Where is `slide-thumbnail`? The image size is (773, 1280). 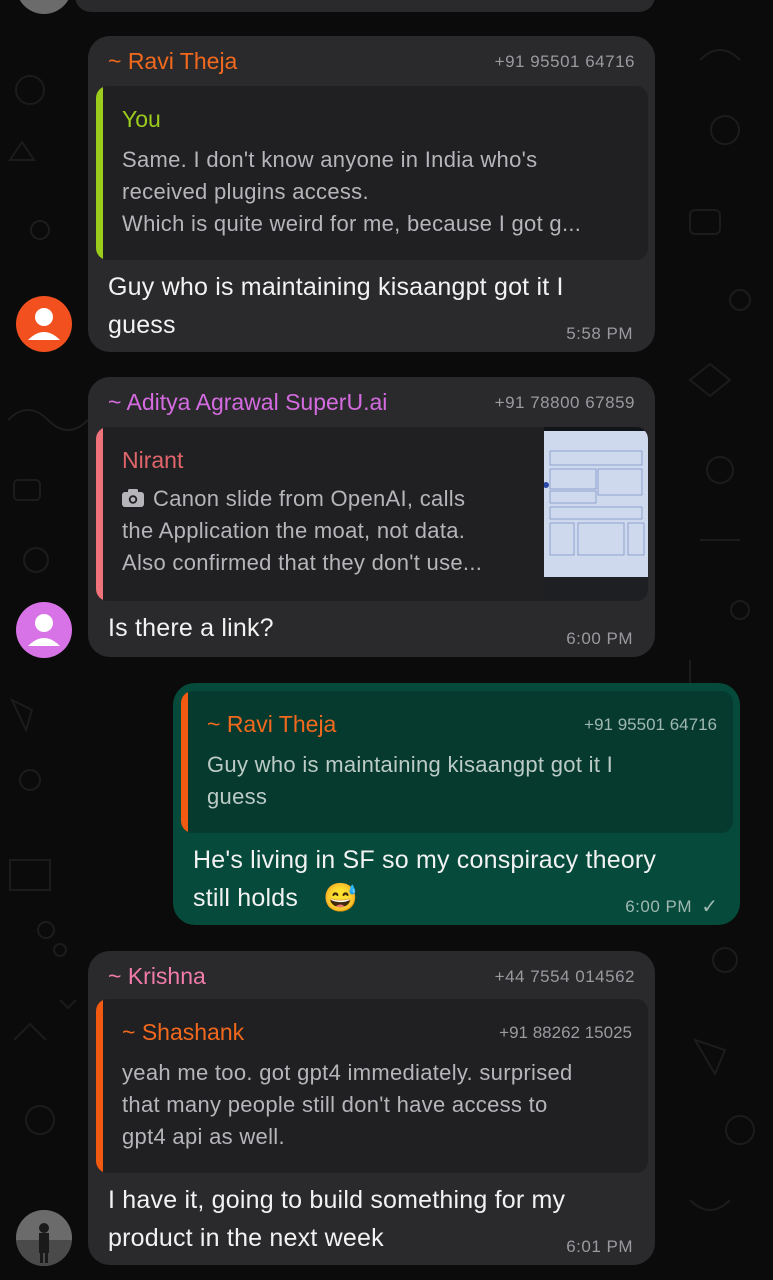 slide-thumbnail is located at coordinates (596, 514).